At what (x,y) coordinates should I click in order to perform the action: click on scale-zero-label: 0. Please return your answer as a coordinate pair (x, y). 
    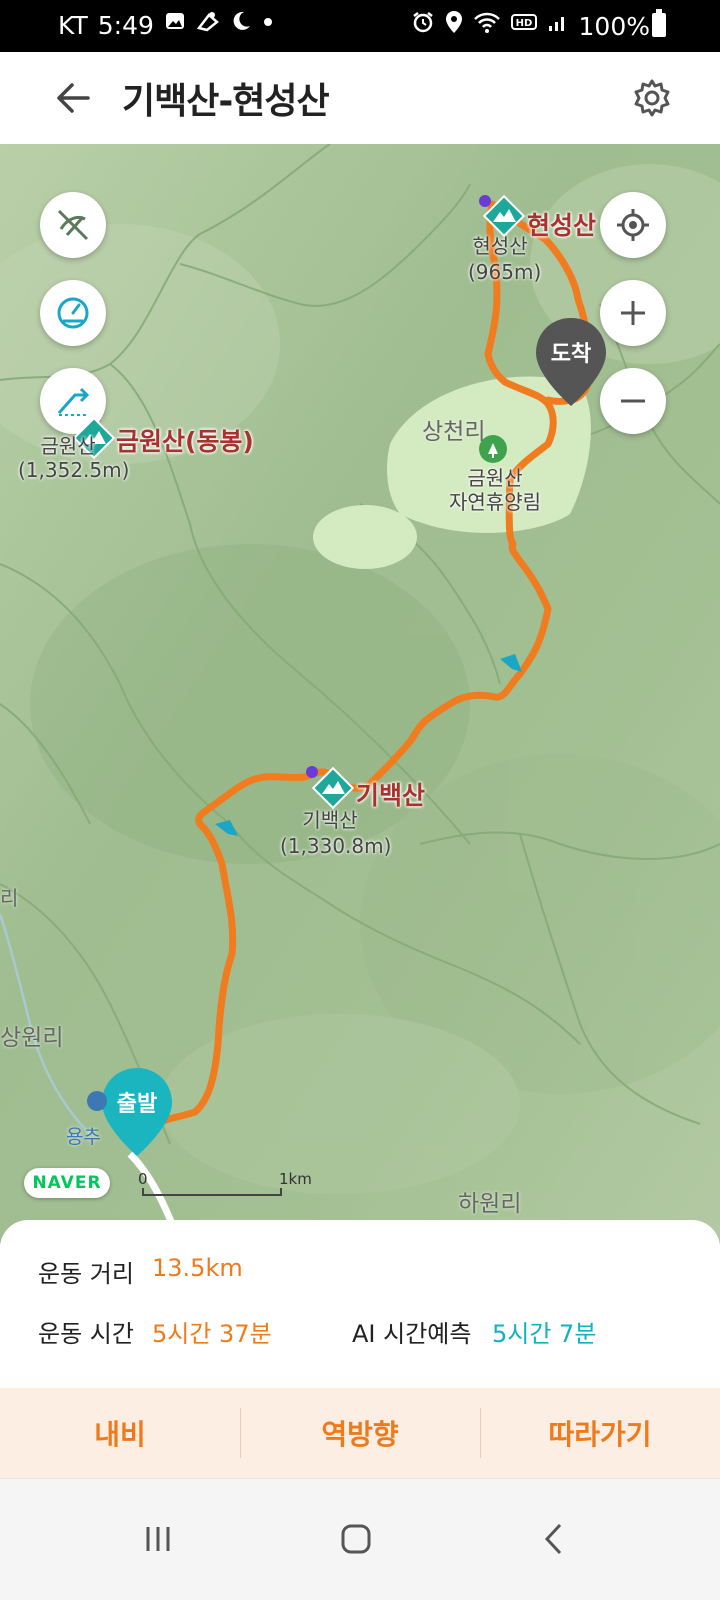
    Looking at the image, I should click on (143, 1179).